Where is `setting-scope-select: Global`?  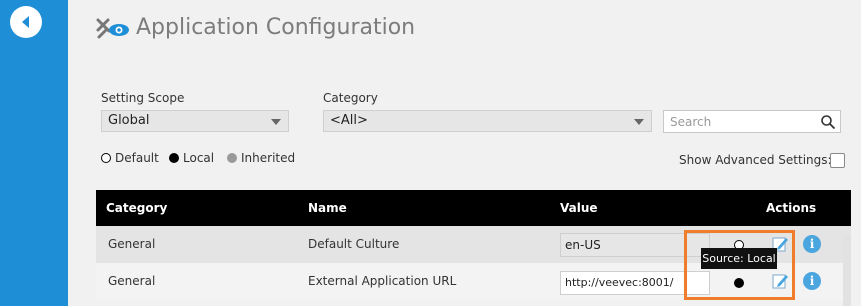
setting-scope-select: Global is located at coordinates (195, 121).